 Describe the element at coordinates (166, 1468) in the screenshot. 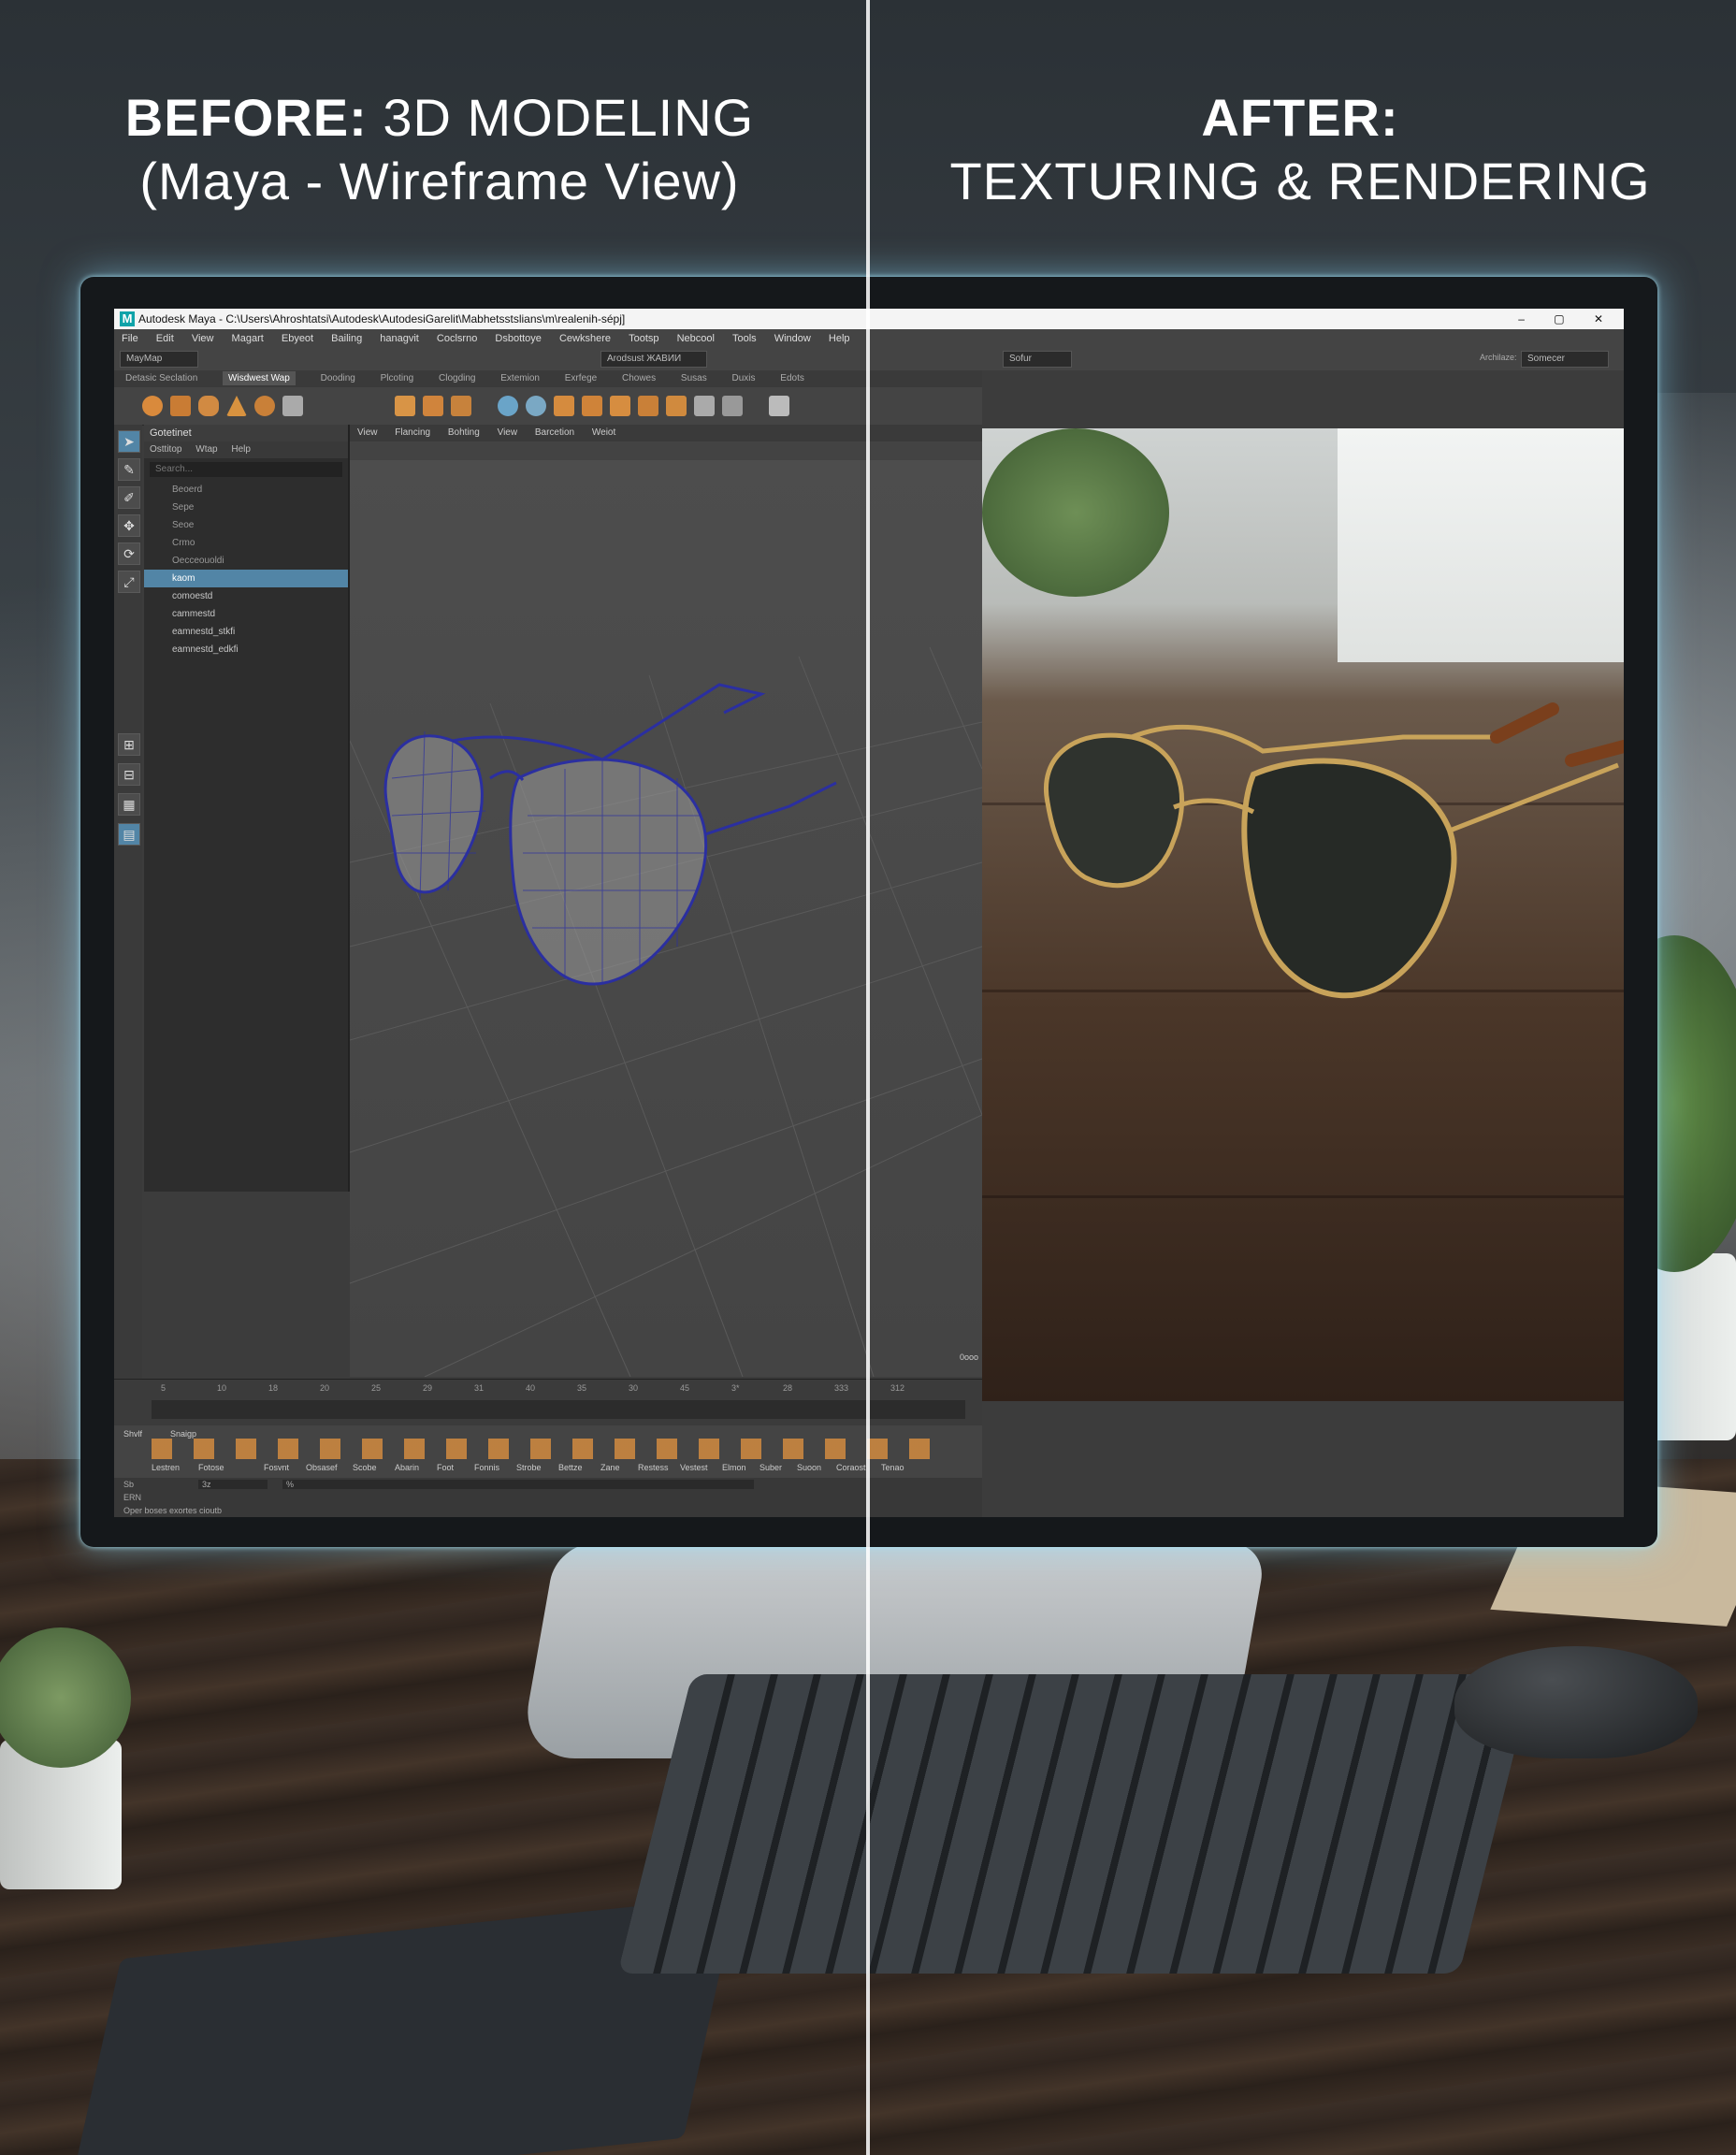

I see `bottom-tool-label: Lestren` at that location.